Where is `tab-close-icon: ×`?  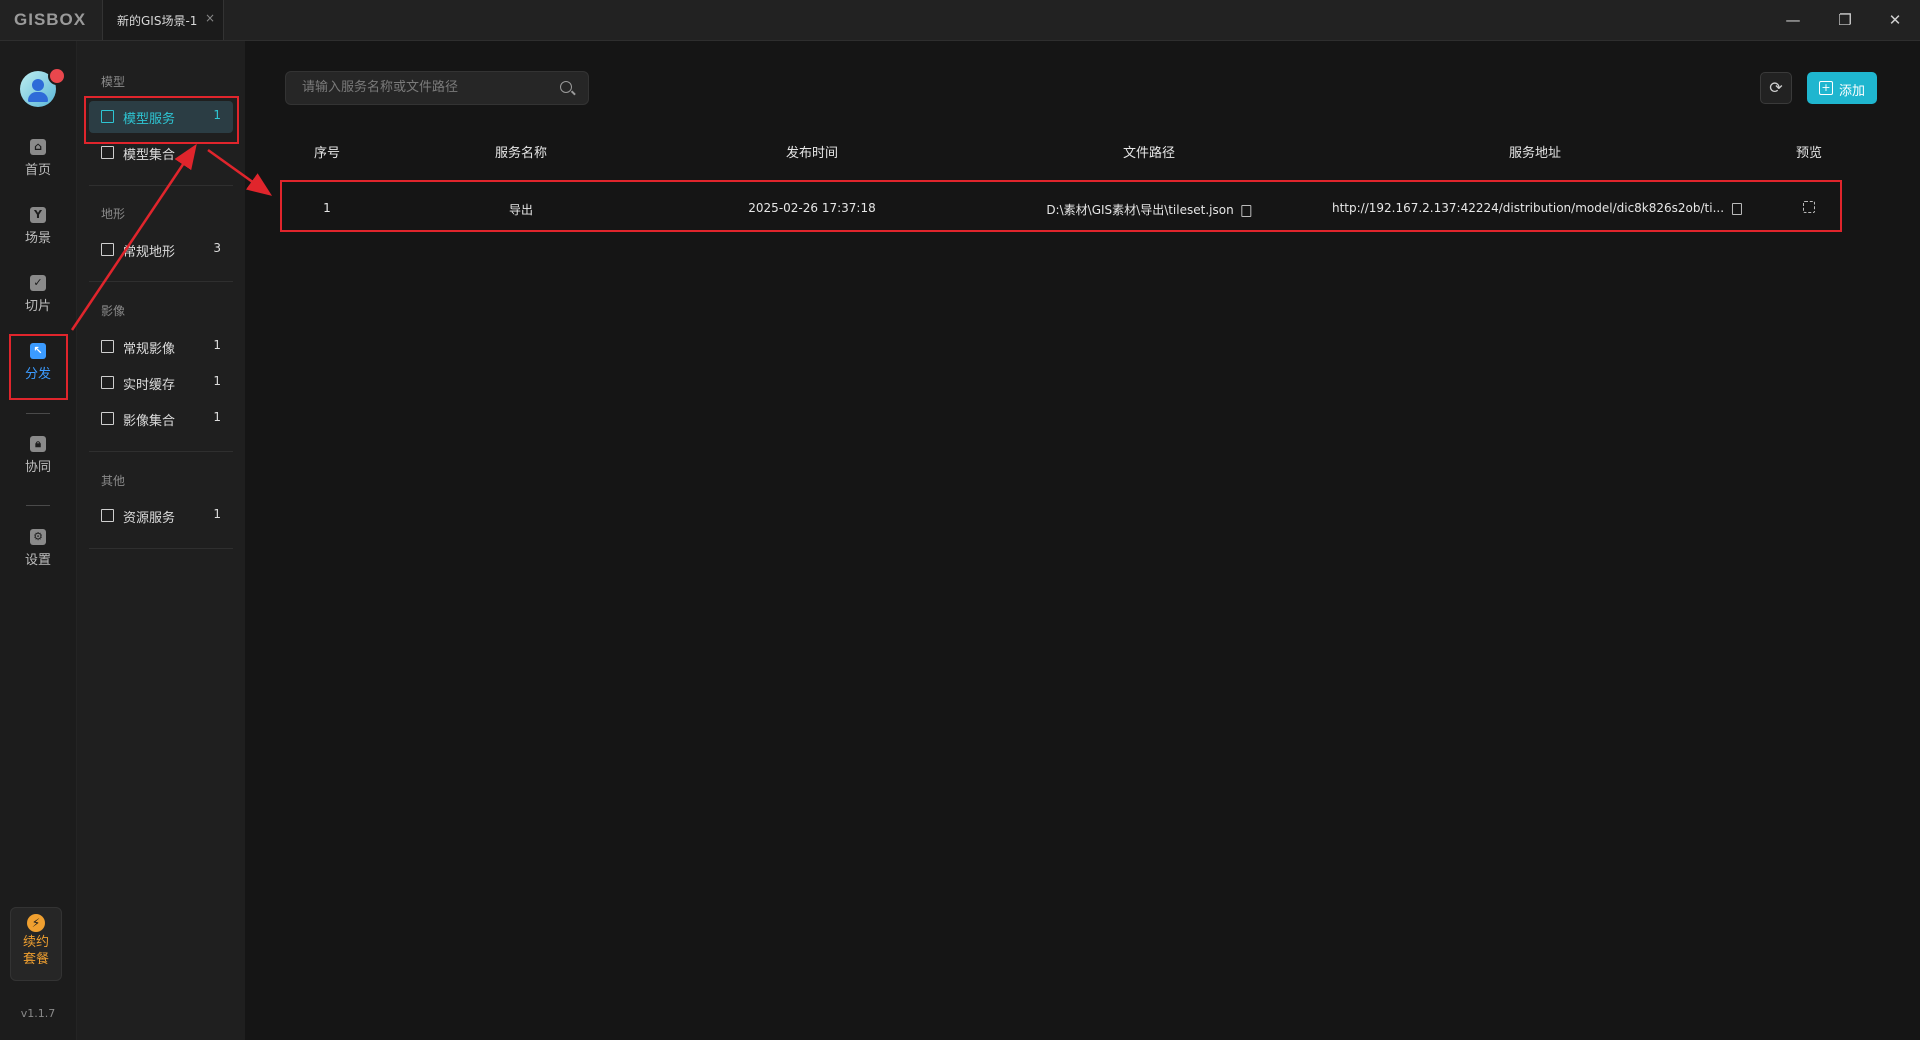
tab-close-icon: × is located at coordinates (210, 18).